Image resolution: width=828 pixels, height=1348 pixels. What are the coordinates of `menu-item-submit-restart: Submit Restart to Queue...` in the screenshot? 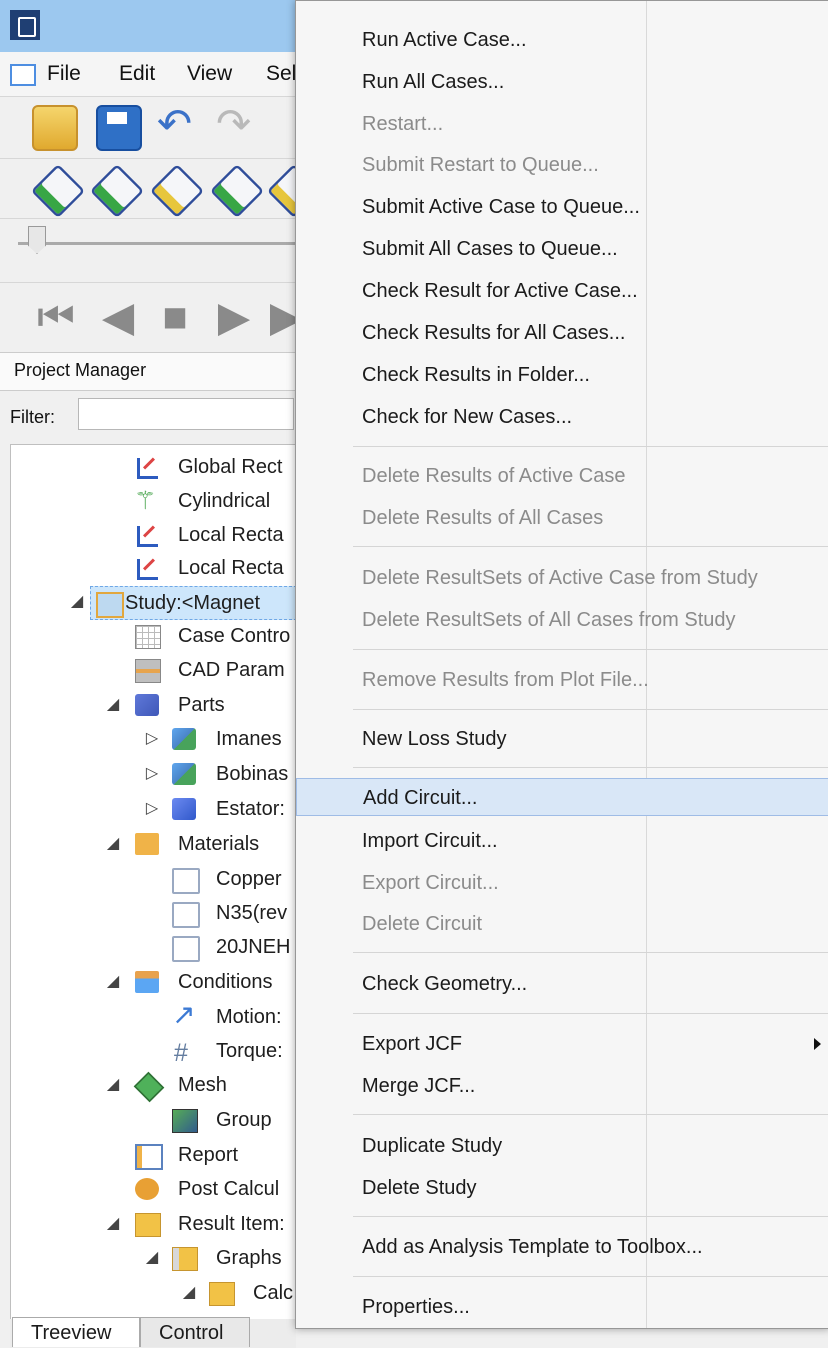 It's located at (562, 165).